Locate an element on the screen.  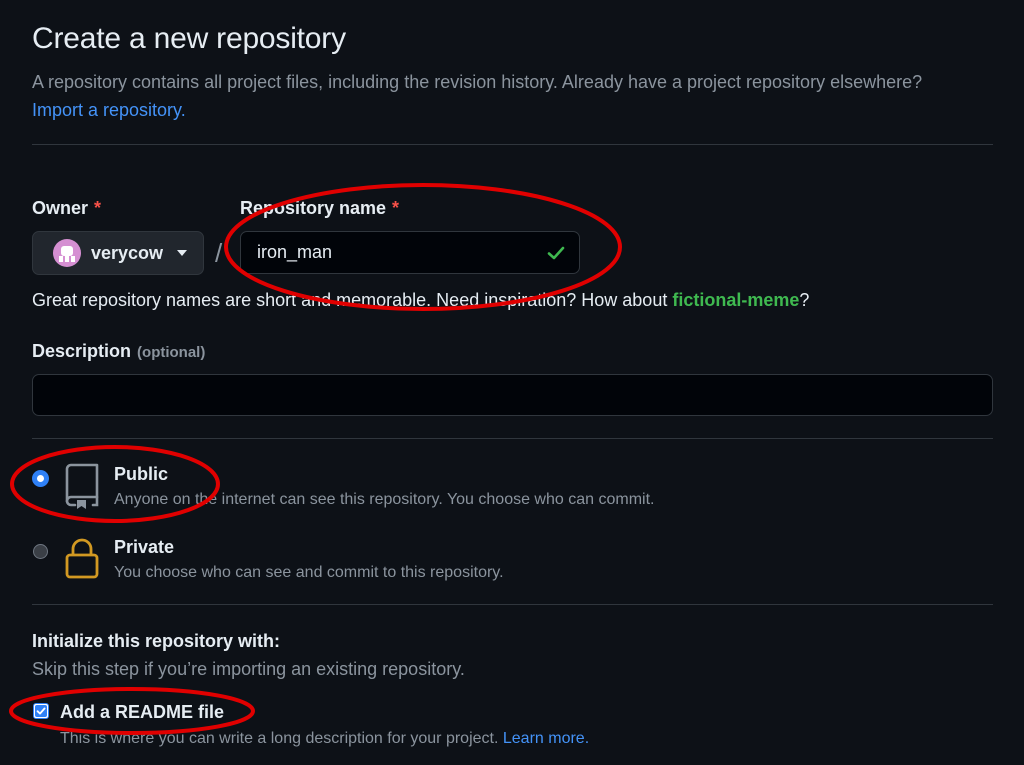
checkbox-fill is located at coordinates (41, 711).